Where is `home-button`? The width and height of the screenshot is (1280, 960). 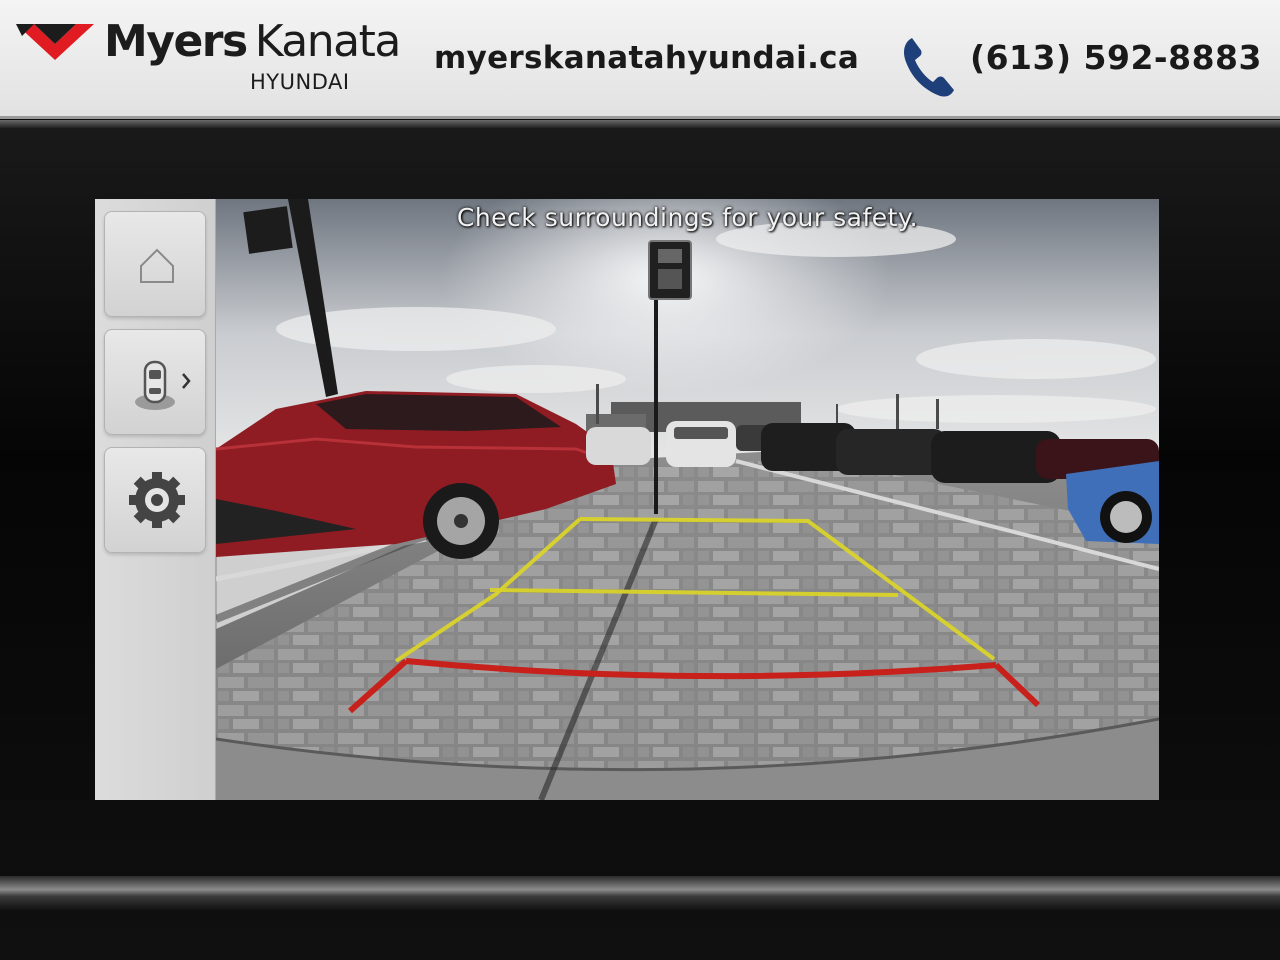
home-button is located at coordinates (155, 264).